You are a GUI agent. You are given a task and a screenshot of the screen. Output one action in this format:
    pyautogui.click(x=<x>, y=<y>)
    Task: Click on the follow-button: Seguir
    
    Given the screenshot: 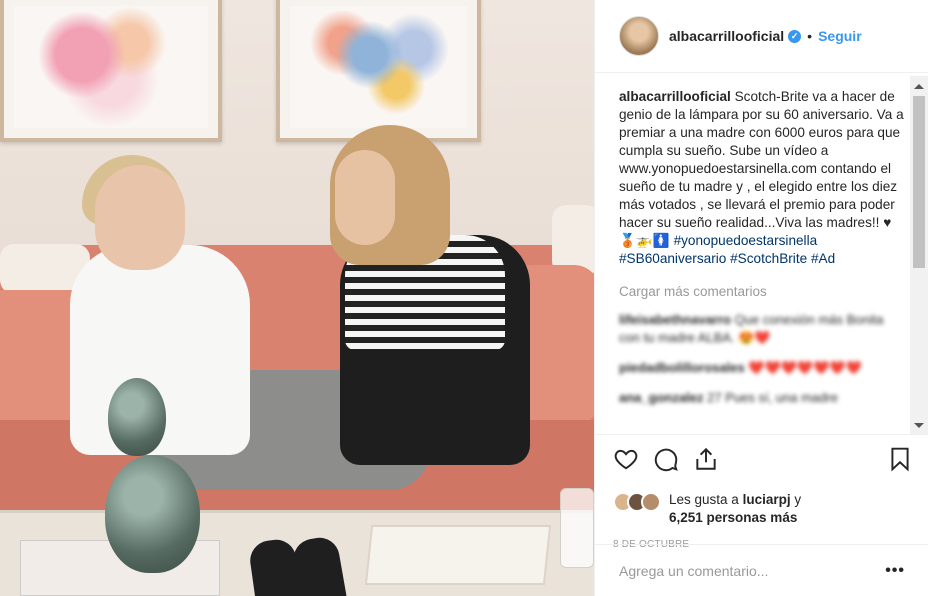 What is the action you would take?
    pyautogui.click(x=840, y=36)
    